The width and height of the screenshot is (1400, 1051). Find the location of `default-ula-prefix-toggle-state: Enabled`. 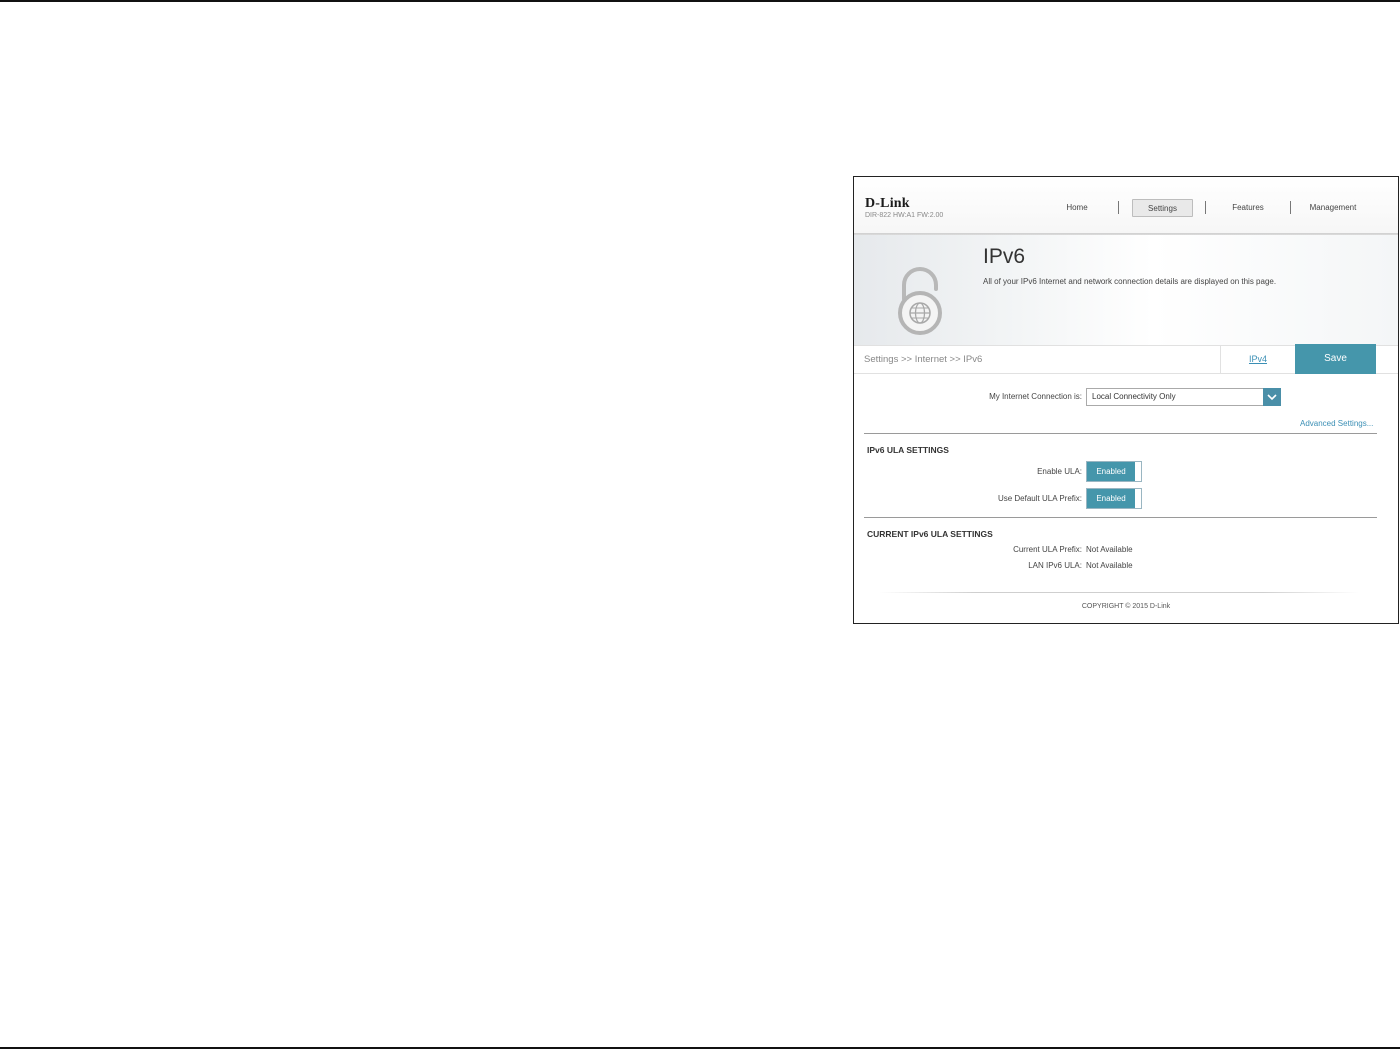

default-ula-prefix-toggle-state: Enabled is located at coordinates (1111, 498).